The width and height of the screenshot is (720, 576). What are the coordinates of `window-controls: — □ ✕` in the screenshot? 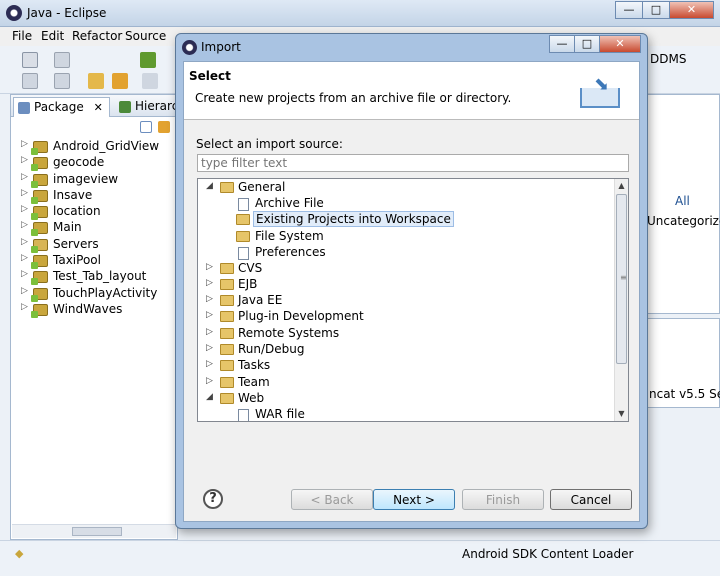 It's located at (664, 10).